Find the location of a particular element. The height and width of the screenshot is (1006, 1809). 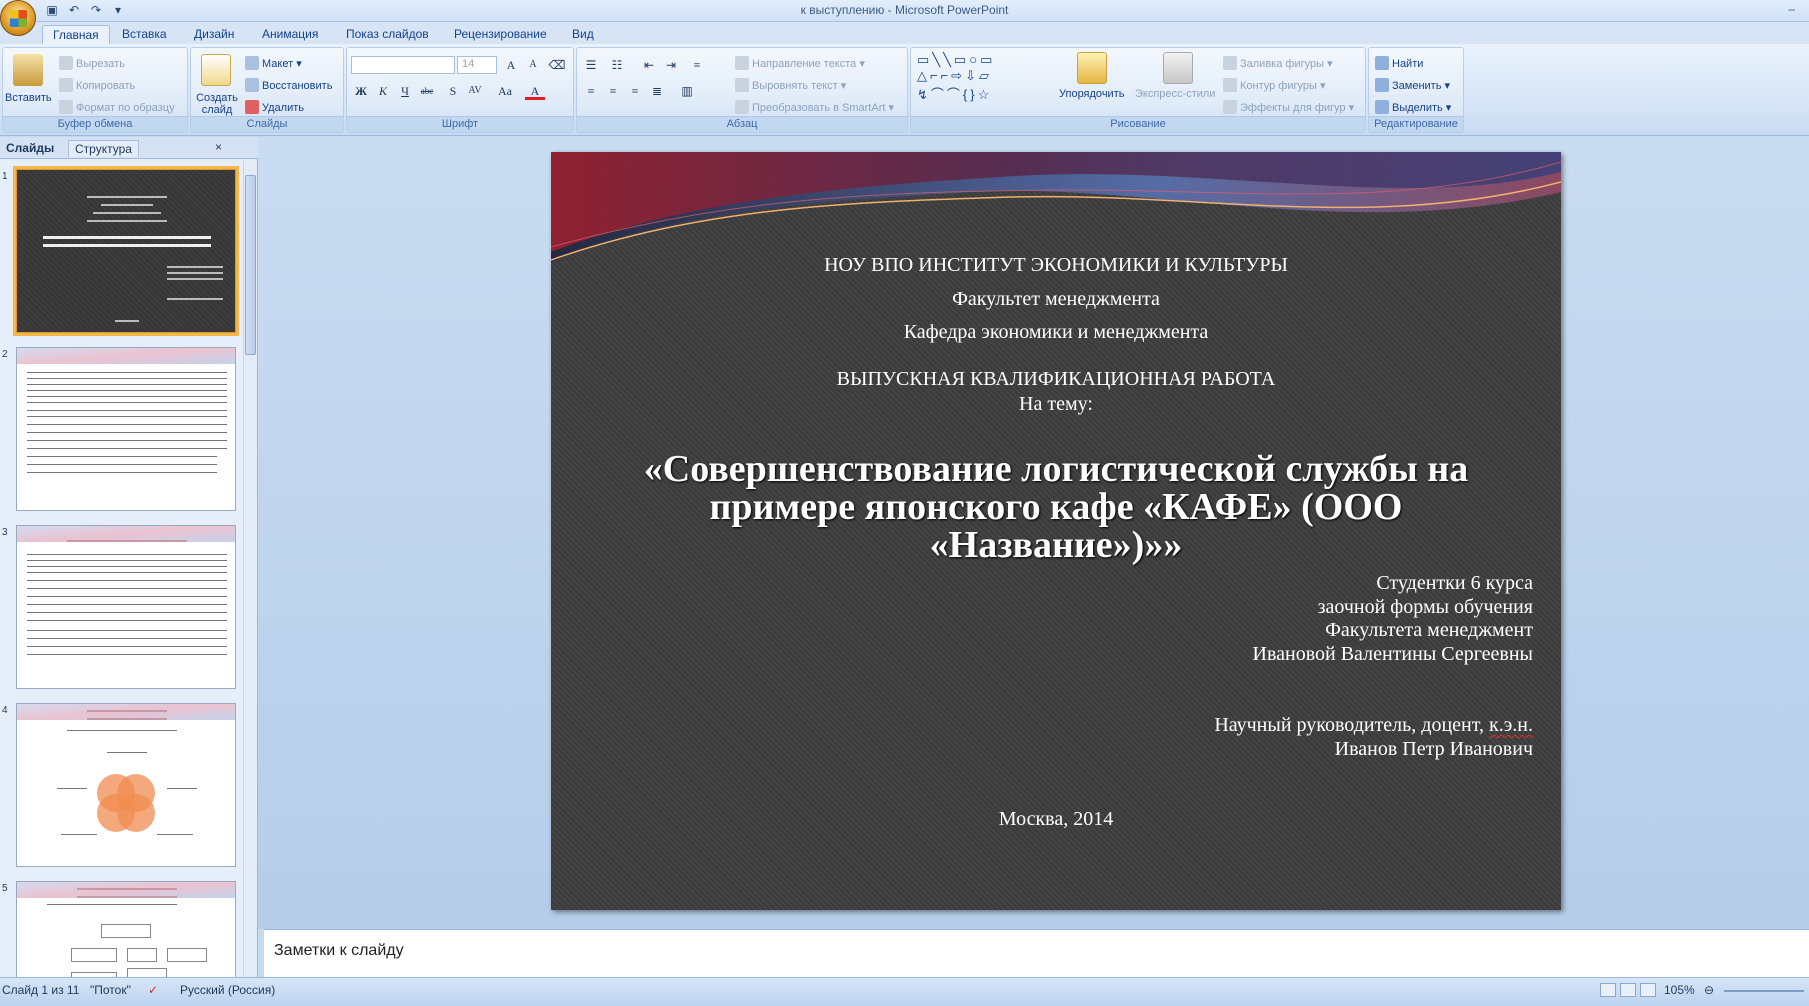

copy-button: Копировать is located at coordinates (97, 85).